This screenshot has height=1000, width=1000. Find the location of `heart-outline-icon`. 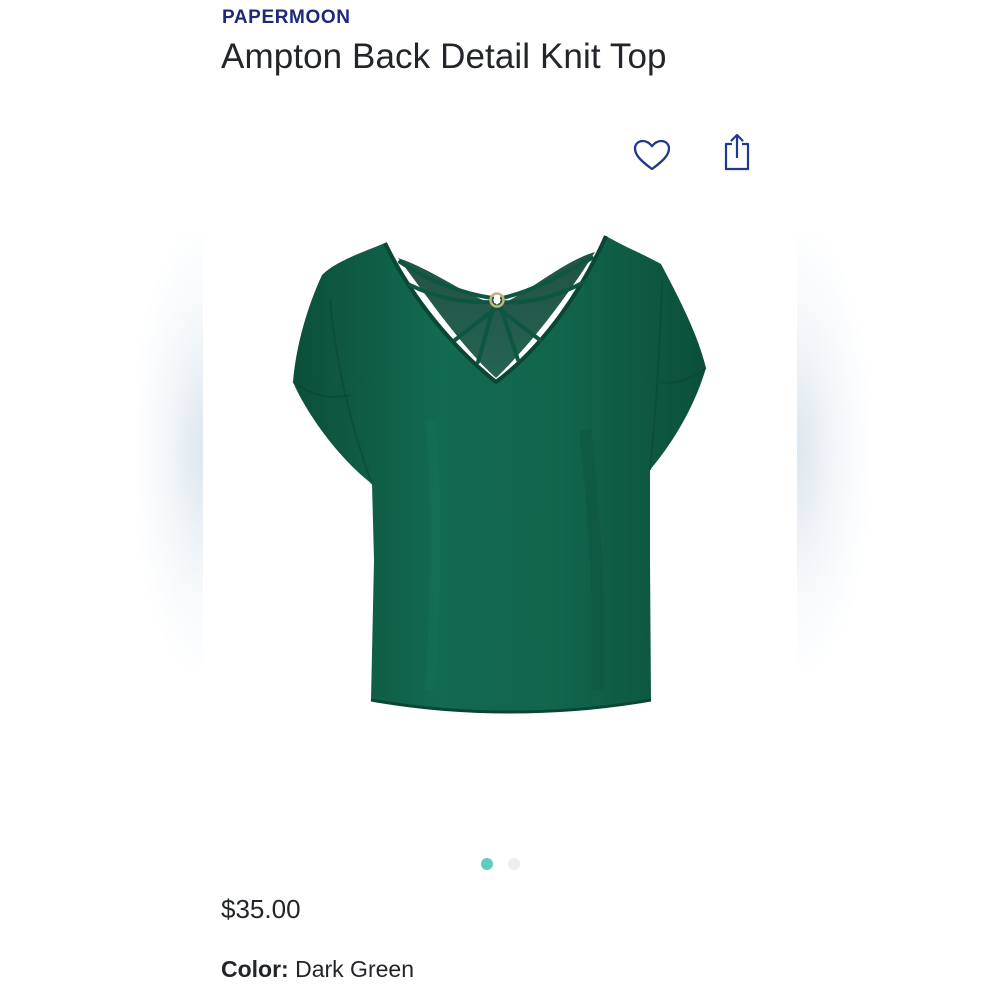

heart-outline-icon is located at coordinates (652, 155).